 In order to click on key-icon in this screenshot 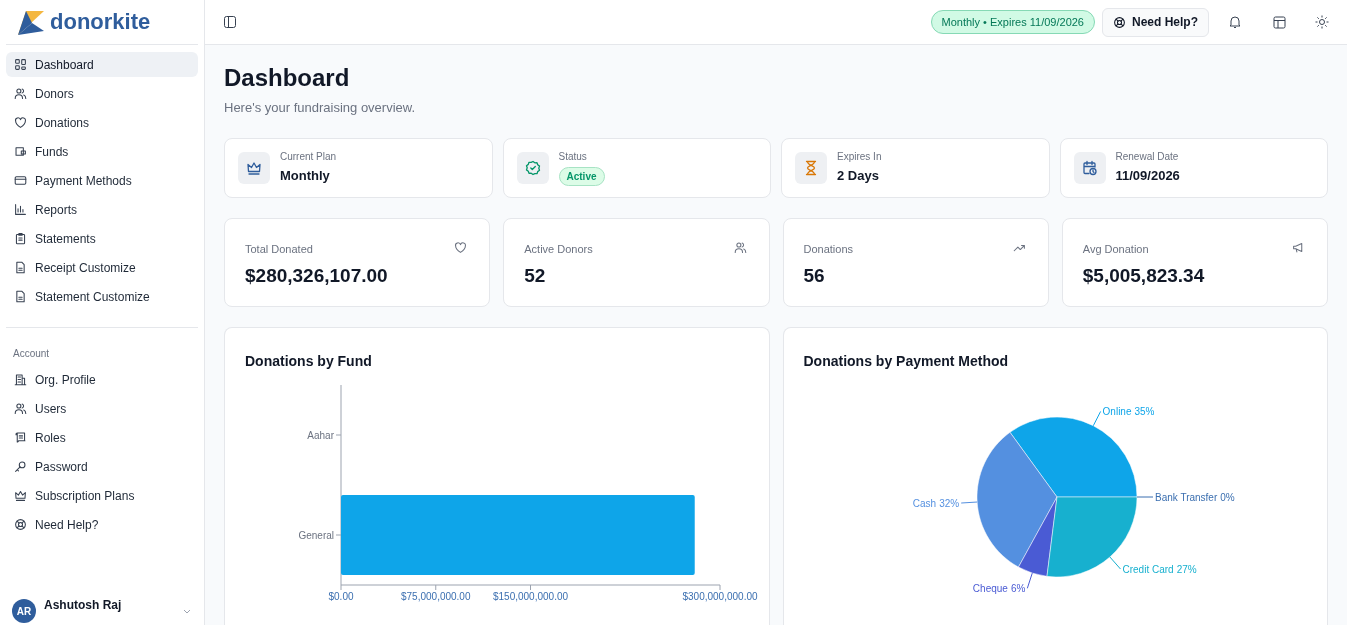, I will do `click(20, 466)`.